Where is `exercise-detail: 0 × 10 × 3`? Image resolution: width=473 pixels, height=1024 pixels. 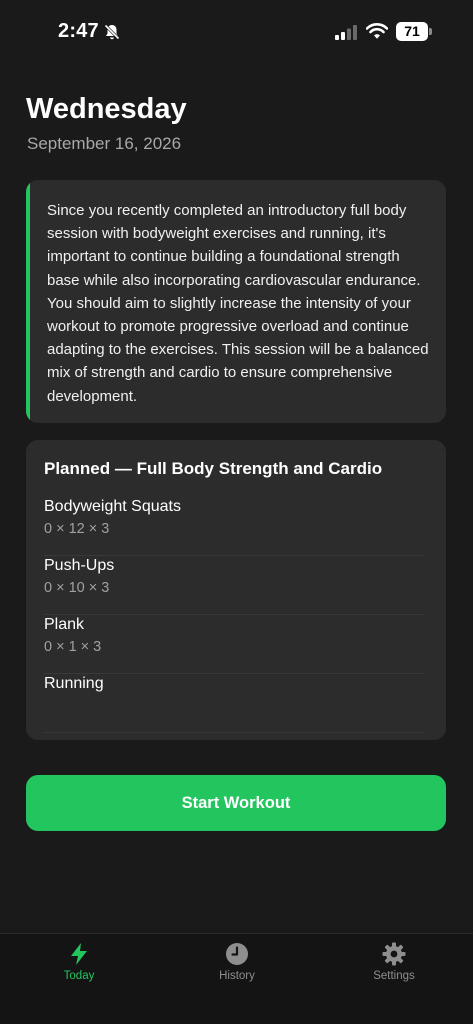
exercise-detail: 0 × 10 × 3 is located at coordinates (77, 588).